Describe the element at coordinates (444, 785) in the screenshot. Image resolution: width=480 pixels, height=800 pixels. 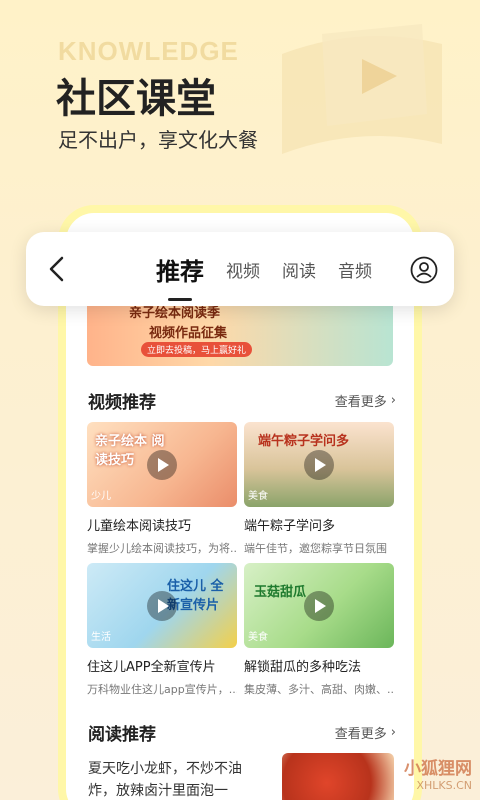
I see `watermark-url: XHLKS.CN` at that location.